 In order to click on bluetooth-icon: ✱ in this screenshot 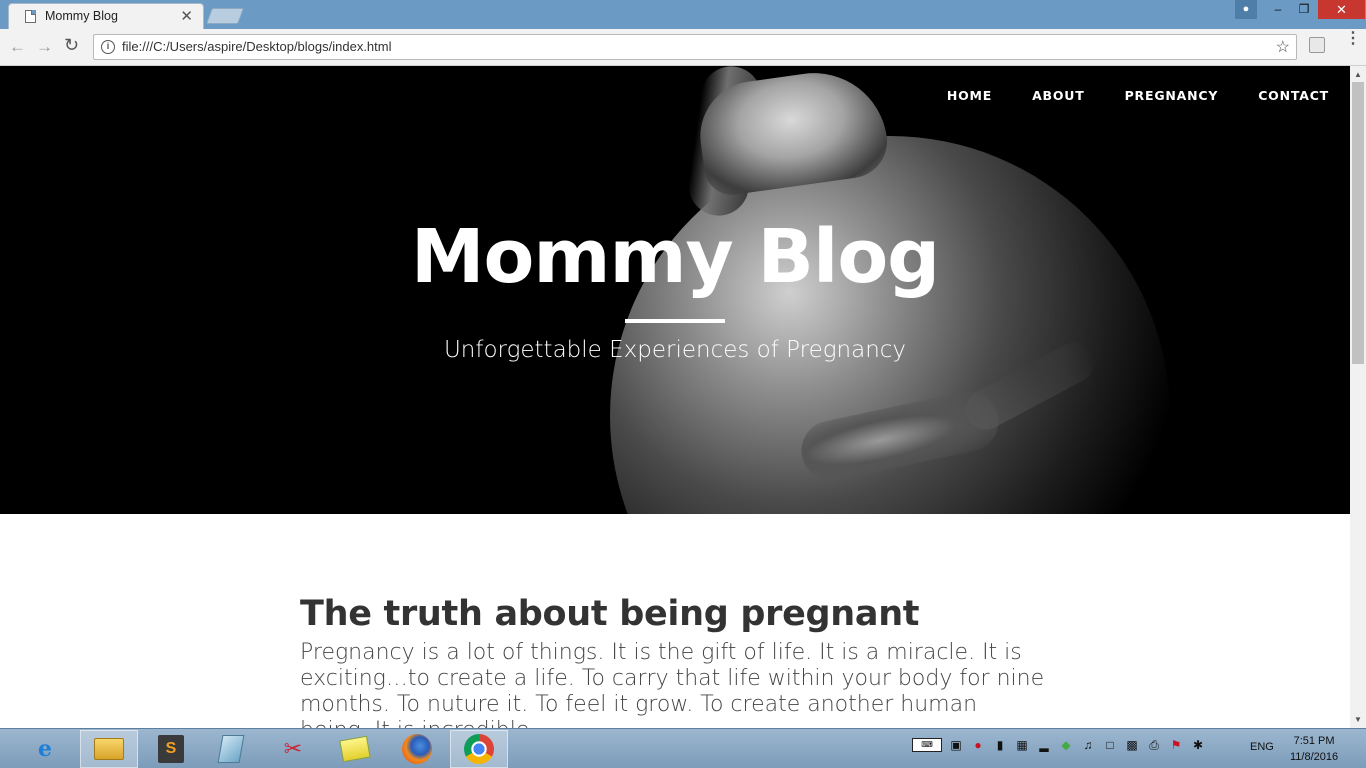, I will do `click(1198, 745)`.